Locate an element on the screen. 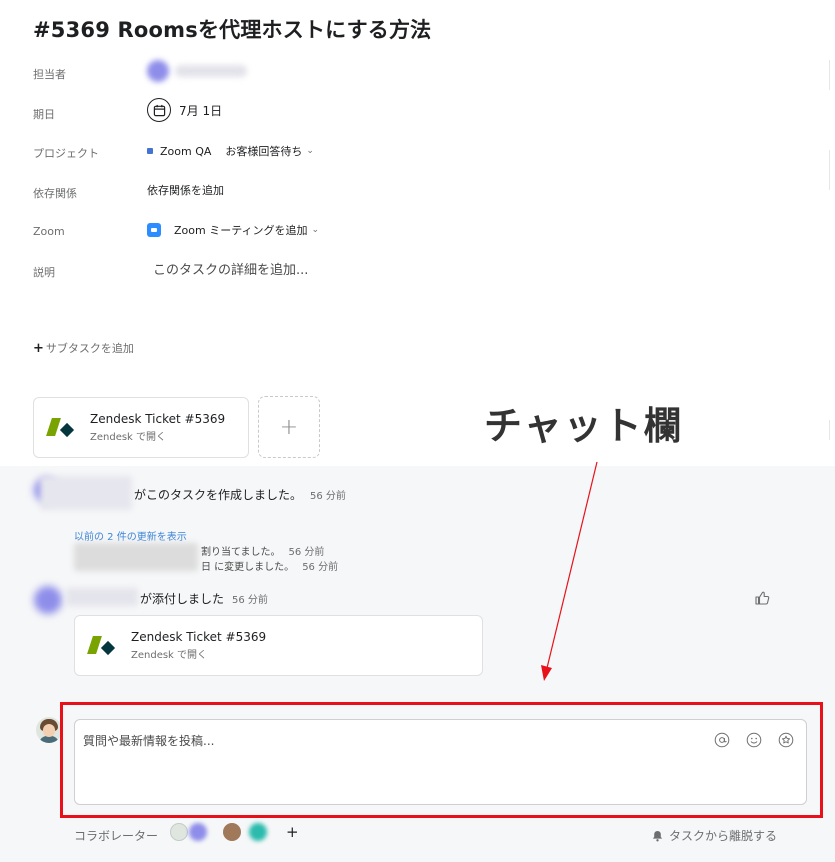 This screenshot has width=835, height=862. task-title: #5369 Roomsを代理ホストにする方法 is located at coordinates (232, 29).